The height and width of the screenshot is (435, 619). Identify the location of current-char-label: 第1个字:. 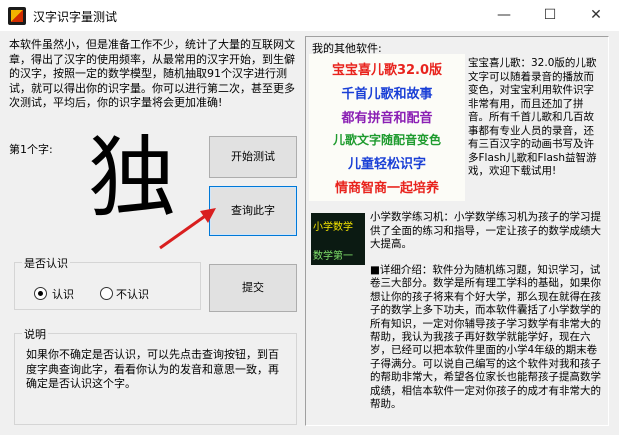
(31, 149).